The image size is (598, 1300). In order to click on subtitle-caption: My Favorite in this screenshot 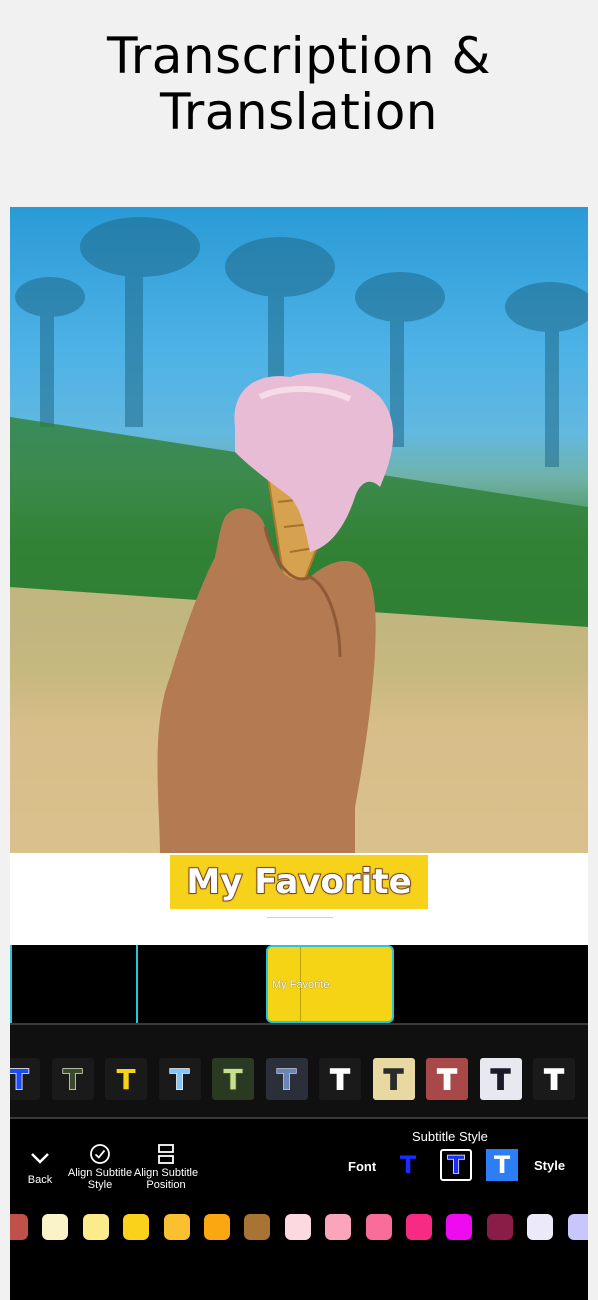, I will do `click(299, 882)`.